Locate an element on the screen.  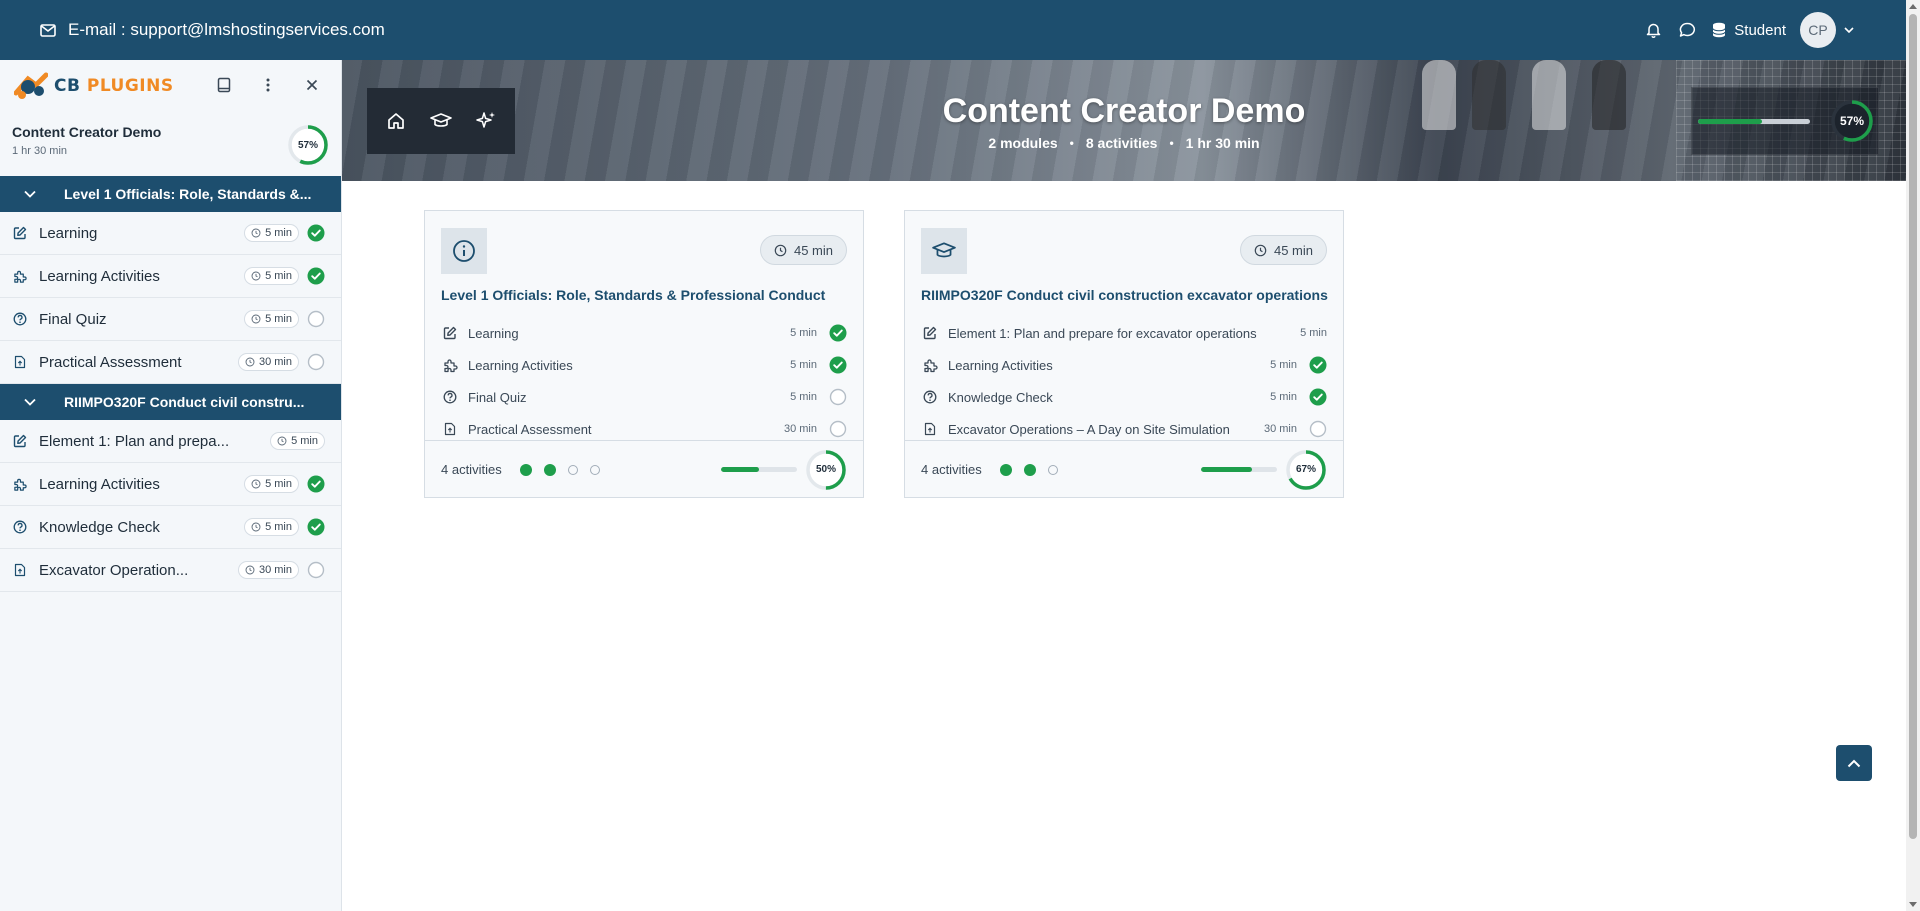
brand-logo: CB PLUGINS is located at coordinates (94, 86).